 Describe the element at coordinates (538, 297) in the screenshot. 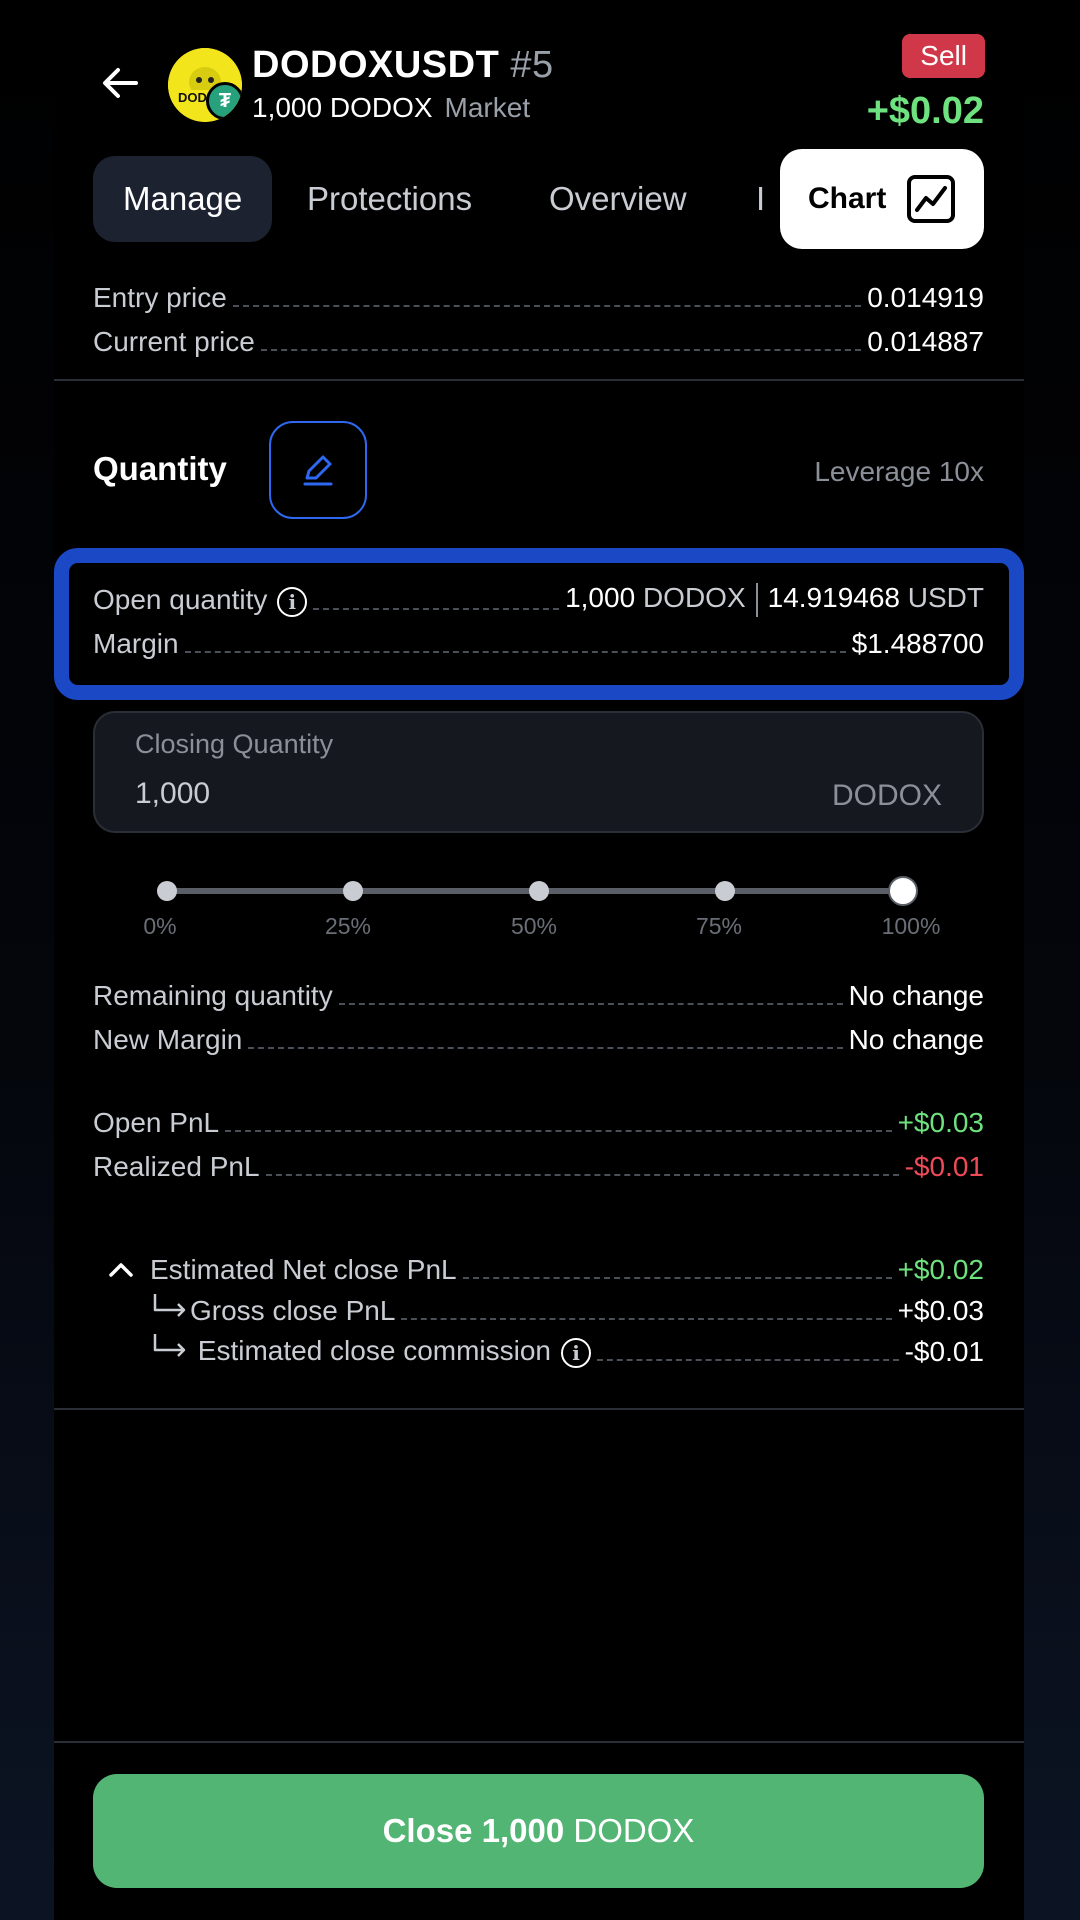

I see `entry-price-row: Entry price 0.014919` at that location.